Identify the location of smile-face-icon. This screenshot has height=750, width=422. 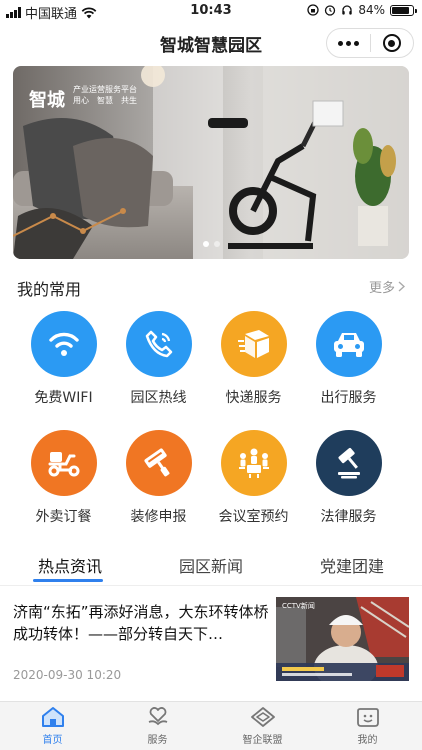
(367, 717).